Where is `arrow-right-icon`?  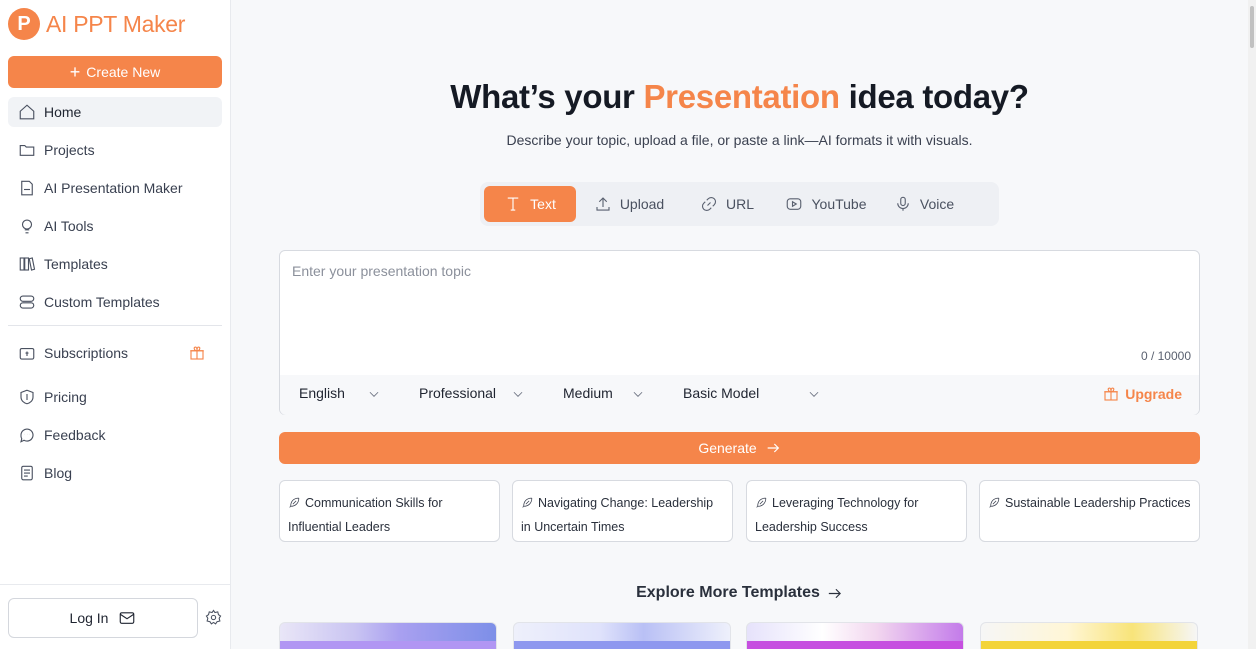
arrow-right-icon is located at coordinates (834, 593).